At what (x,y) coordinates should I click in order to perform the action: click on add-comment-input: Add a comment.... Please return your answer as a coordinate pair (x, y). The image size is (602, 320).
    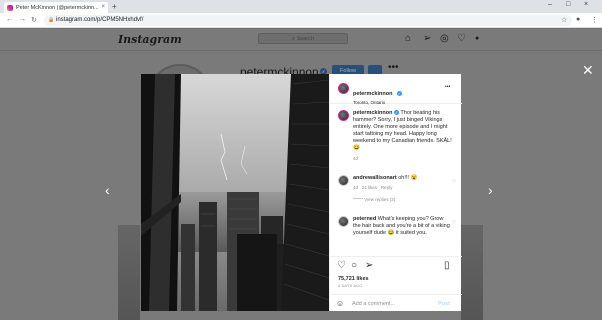
    Looking at the image, I should click on (373, 304).